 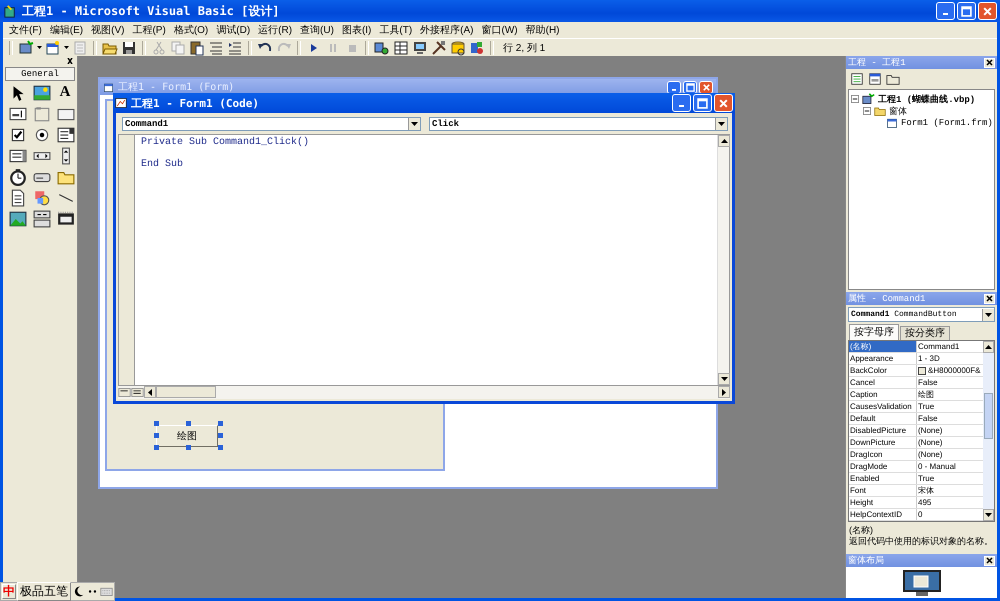 What do you see at coordinates (857, 79) in the screenshot?
I see `view-code-icon` at bounding box center [857, 79].